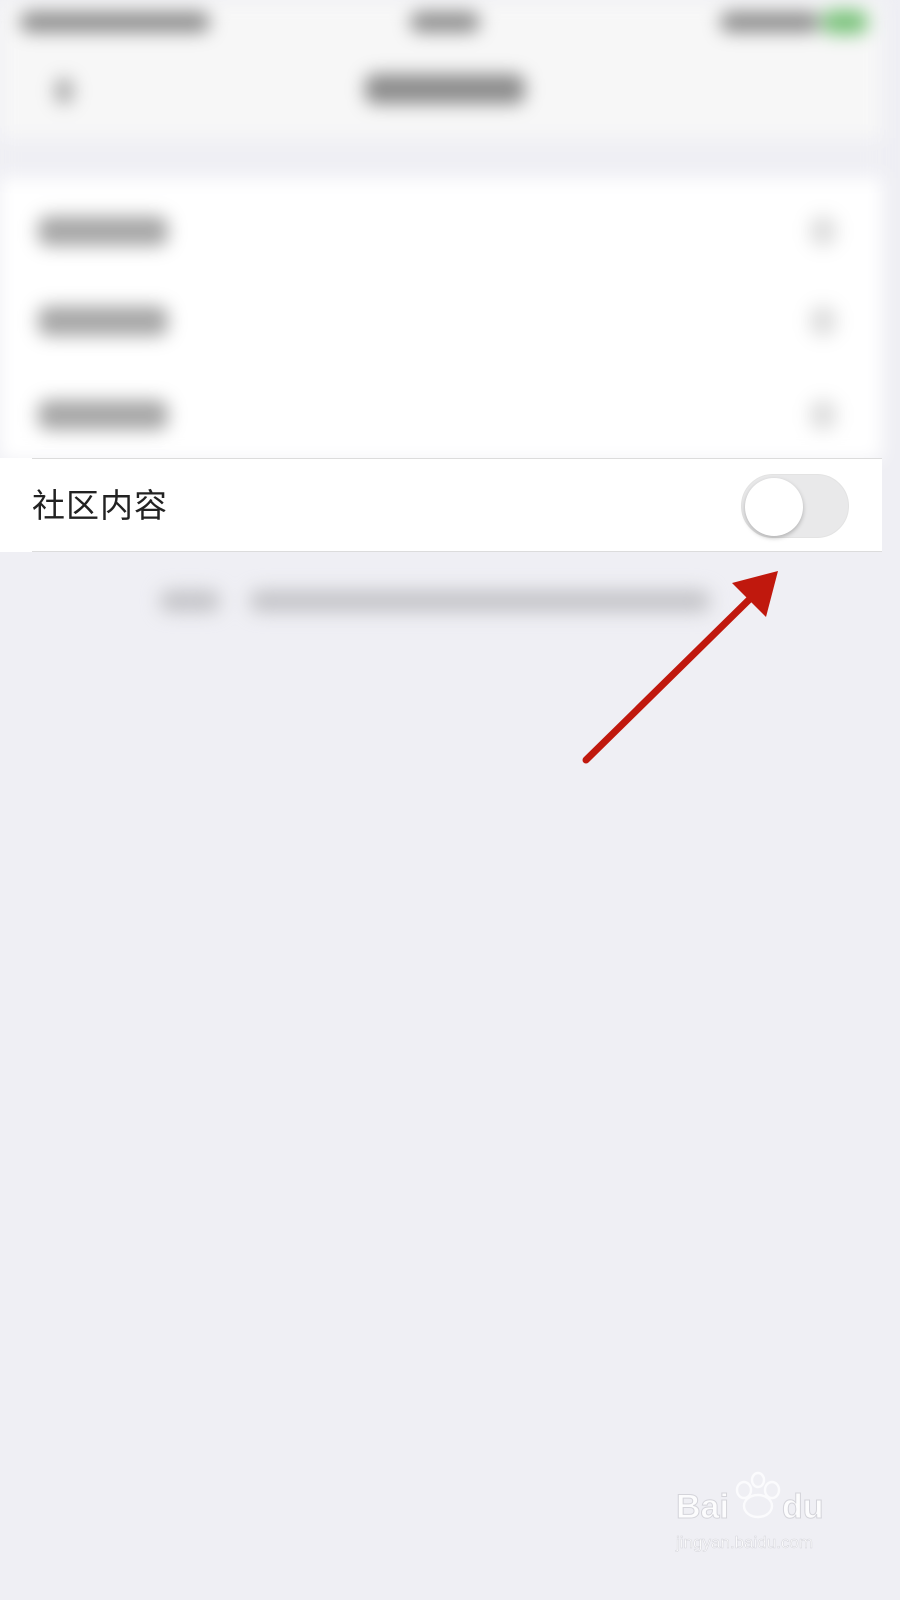  Describe the element at coordinates (440, 603) in the screenshot. I see `blurred-footer-note` at that location.